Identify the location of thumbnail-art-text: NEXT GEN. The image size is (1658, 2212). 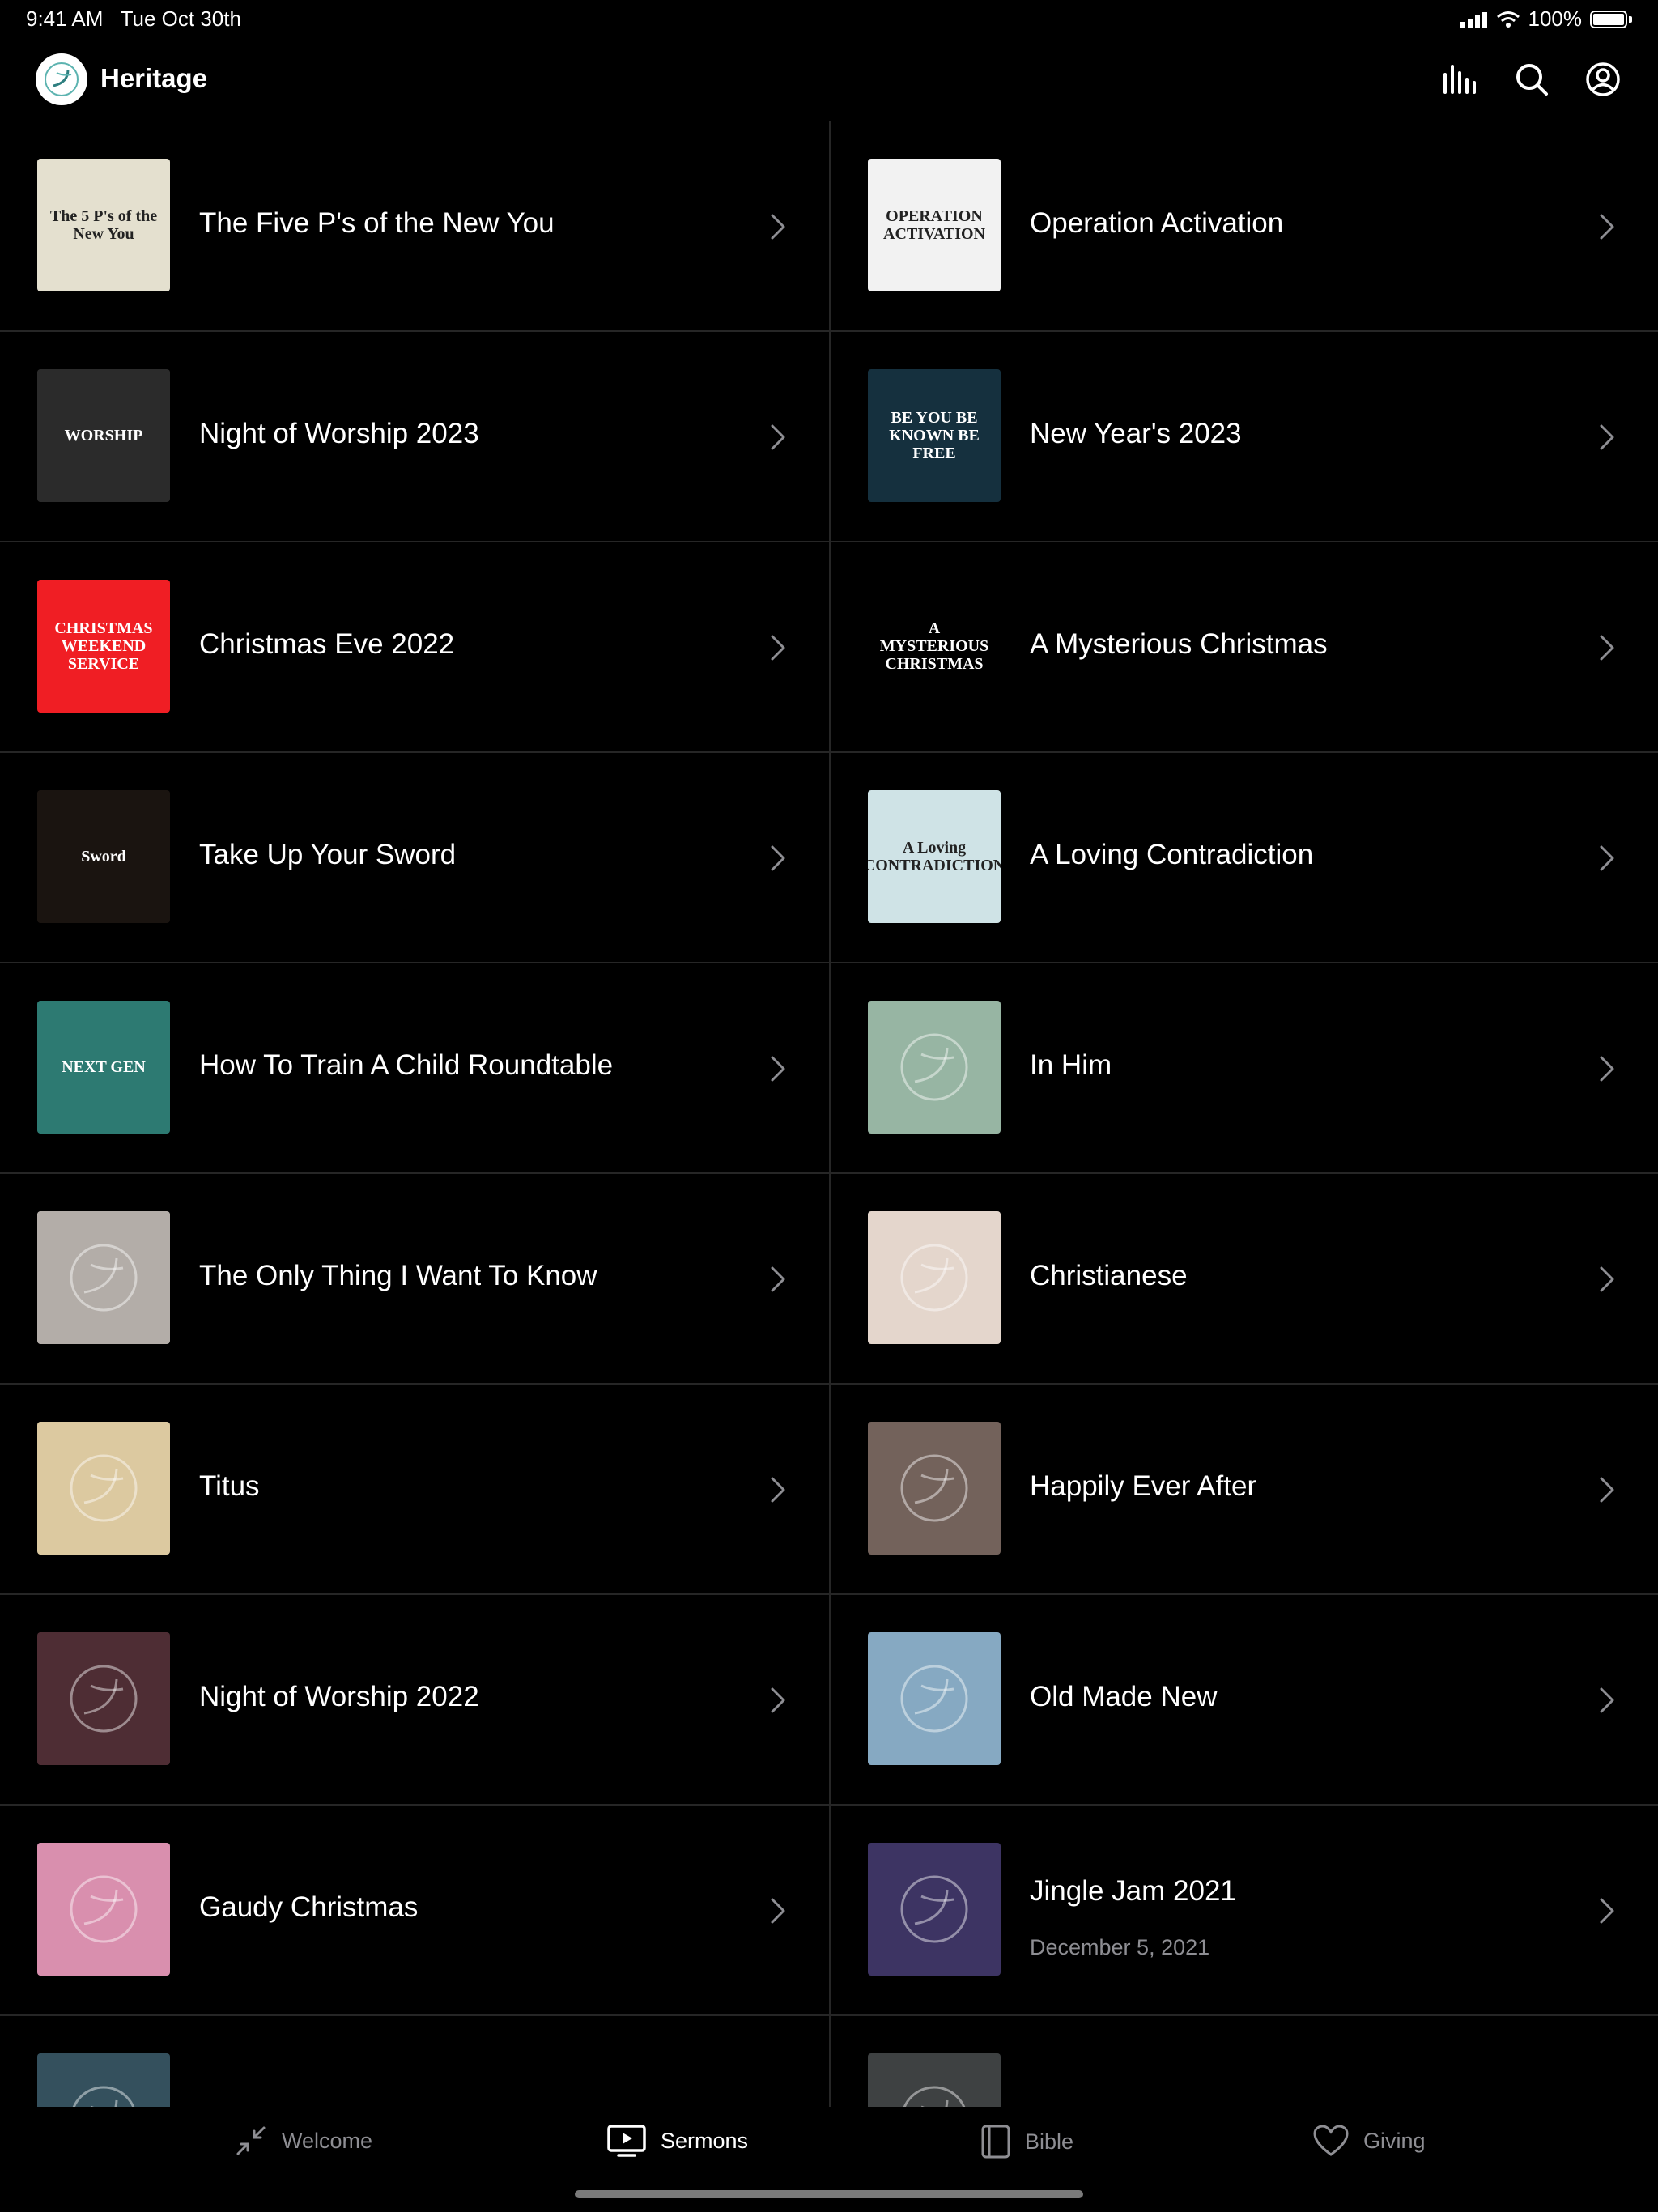
(104, 1067).